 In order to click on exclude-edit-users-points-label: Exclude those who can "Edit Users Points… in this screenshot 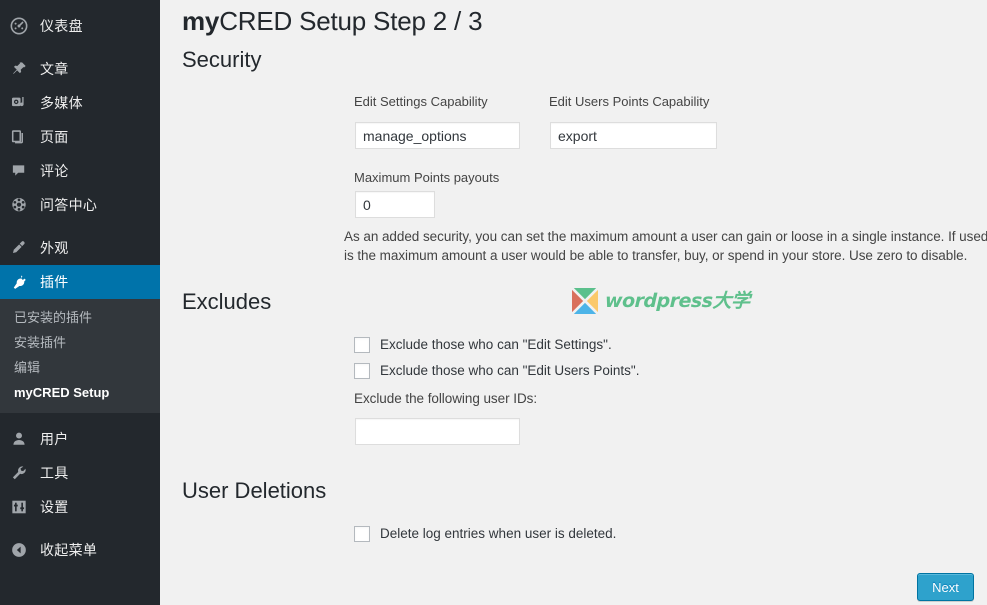, I will do `click(510, 370)`.